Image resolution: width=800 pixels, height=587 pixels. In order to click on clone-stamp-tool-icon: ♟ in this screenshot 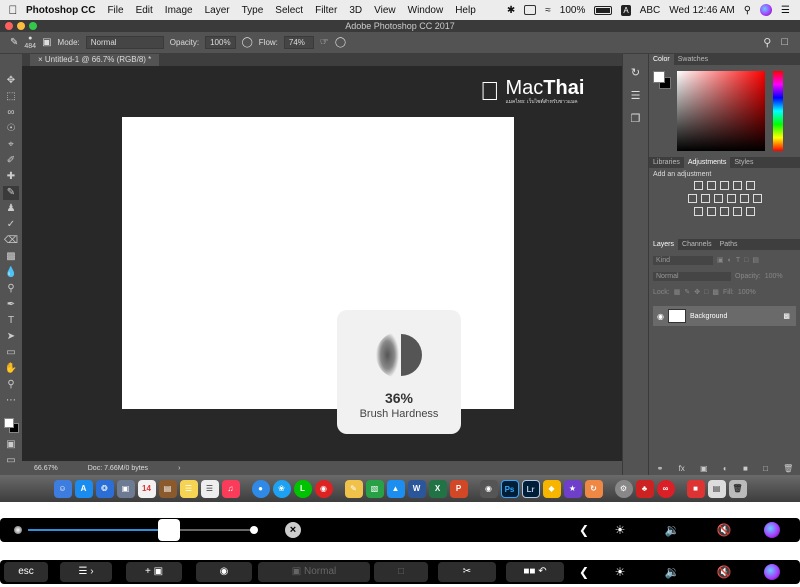, I will do `click(11, 209)`.